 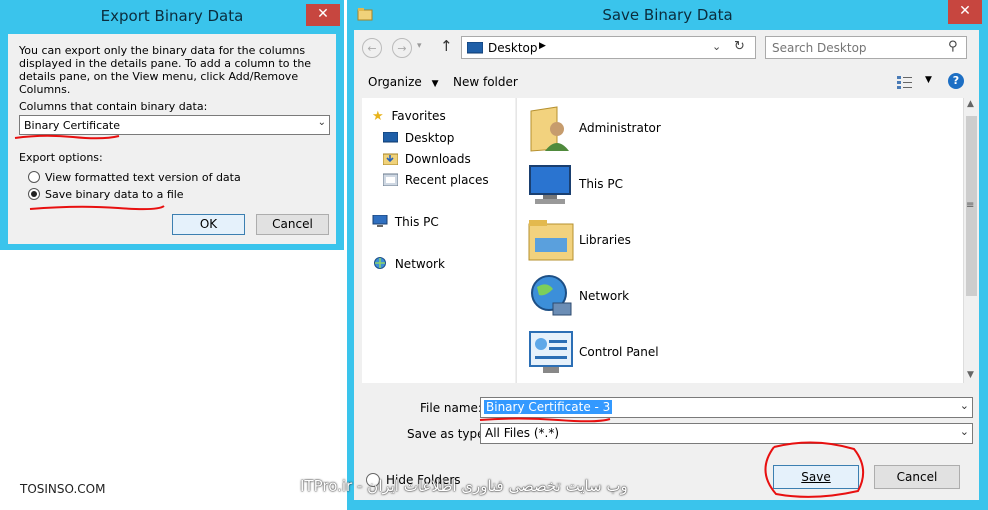 I want to click on control-panel-icon, so click(x=551, y=352).